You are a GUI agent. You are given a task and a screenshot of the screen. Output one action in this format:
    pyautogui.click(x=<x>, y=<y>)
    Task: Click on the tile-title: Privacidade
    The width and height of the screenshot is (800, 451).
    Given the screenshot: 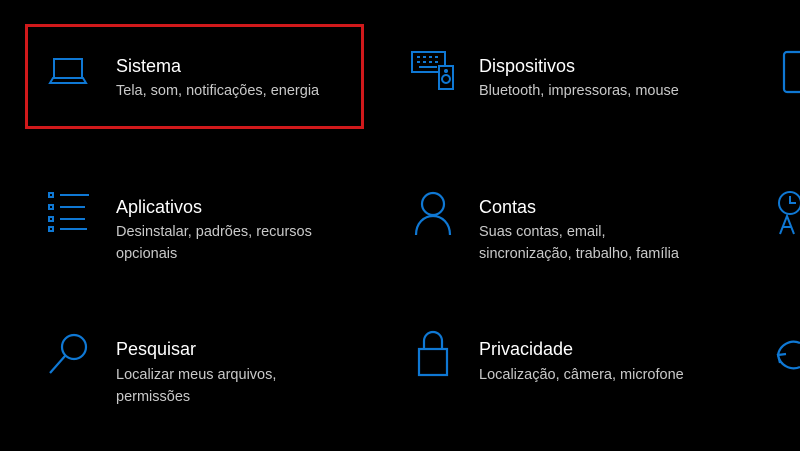 What is the action you would take?
    pyautogui.click(x=526, y=349)
    